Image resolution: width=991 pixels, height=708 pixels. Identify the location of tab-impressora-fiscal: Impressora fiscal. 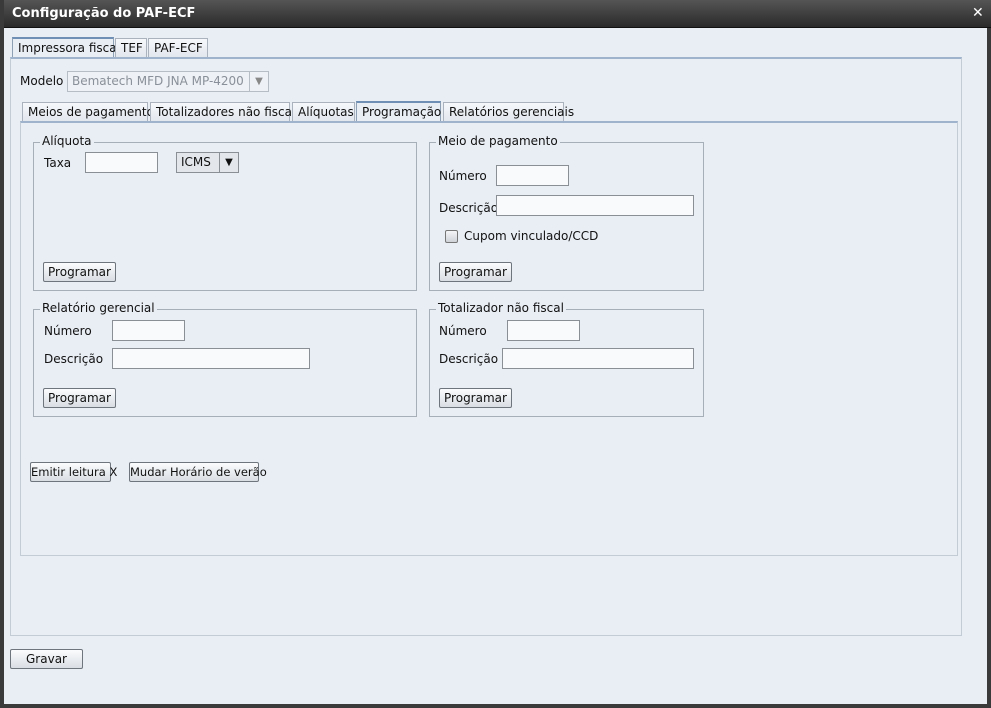
(66, 47).